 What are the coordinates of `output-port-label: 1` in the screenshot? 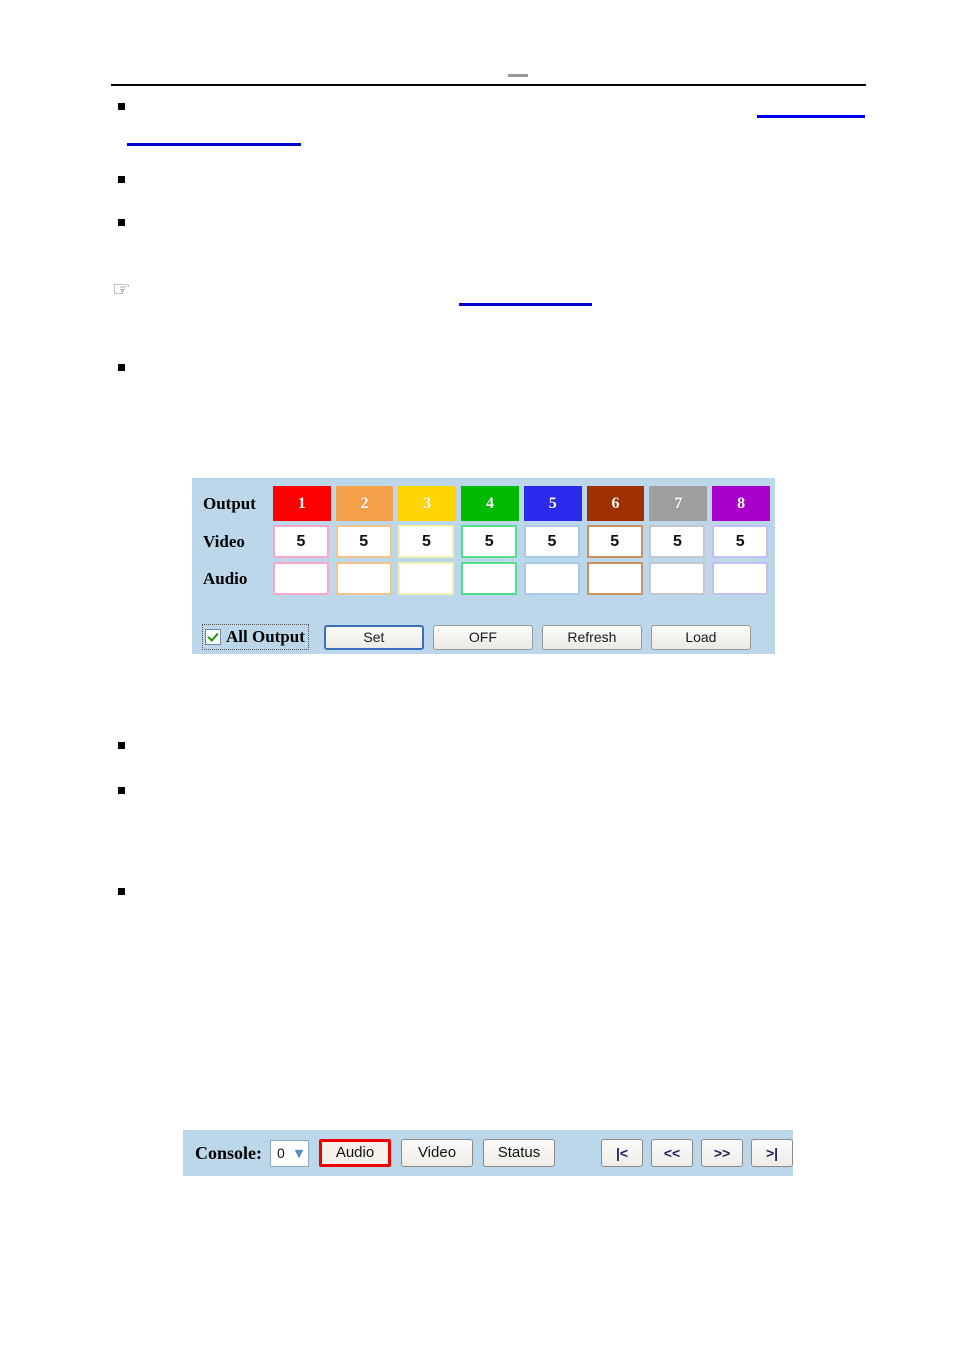 It's located at (301, 503).